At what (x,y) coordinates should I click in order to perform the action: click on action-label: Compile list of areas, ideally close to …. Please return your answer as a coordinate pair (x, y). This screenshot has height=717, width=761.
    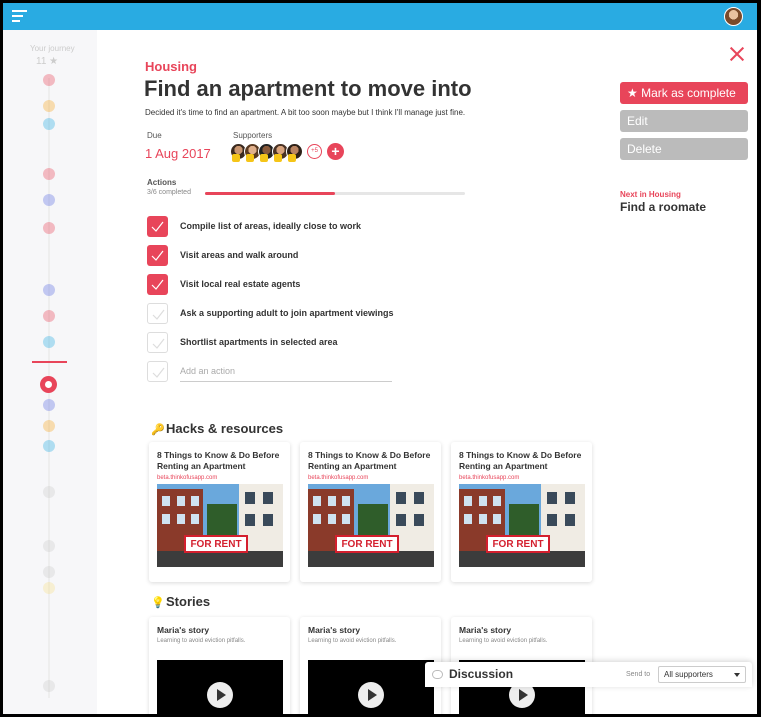
    Looking at the image, I should click on (271, 226).